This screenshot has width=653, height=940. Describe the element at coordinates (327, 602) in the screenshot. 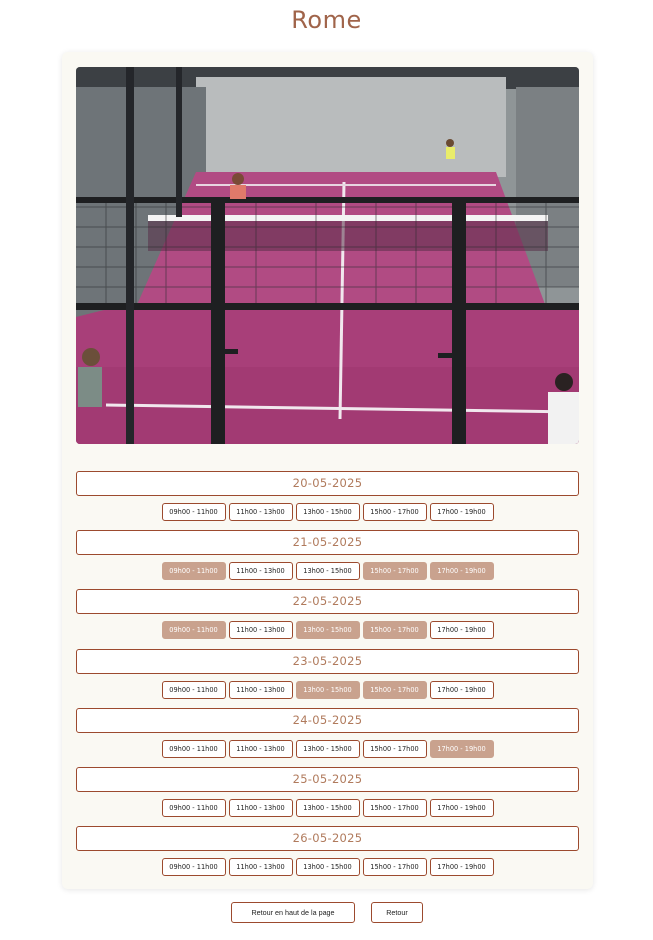

I see `date-header: 22-05-2025` at that location.